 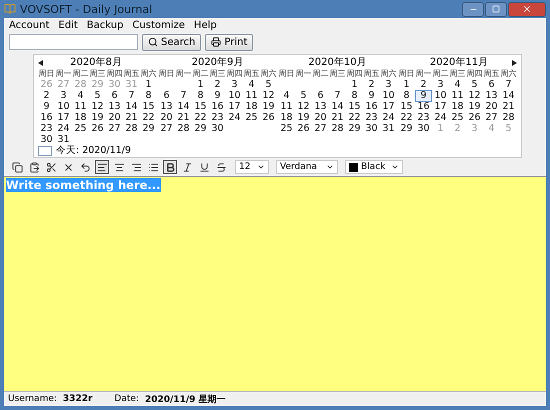 I want to click on copy-icon, so click(x=17, y=167).